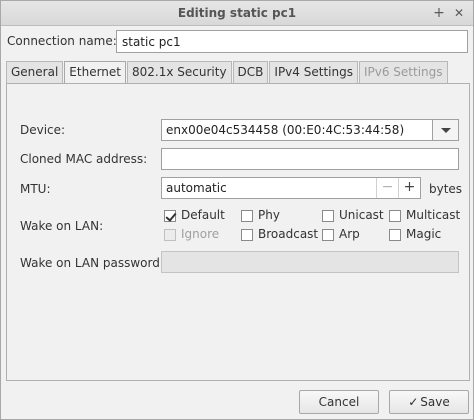 The height and width of the screenshot is (420, 474). I want to click on tab-general: General, so click(35, 72).